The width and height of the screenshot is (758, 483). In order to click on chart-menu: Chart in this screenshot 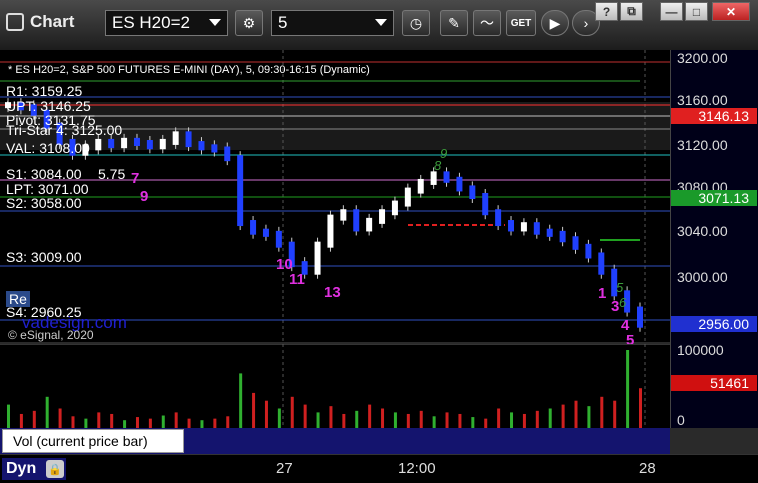, I will do `click(40, 22)`.